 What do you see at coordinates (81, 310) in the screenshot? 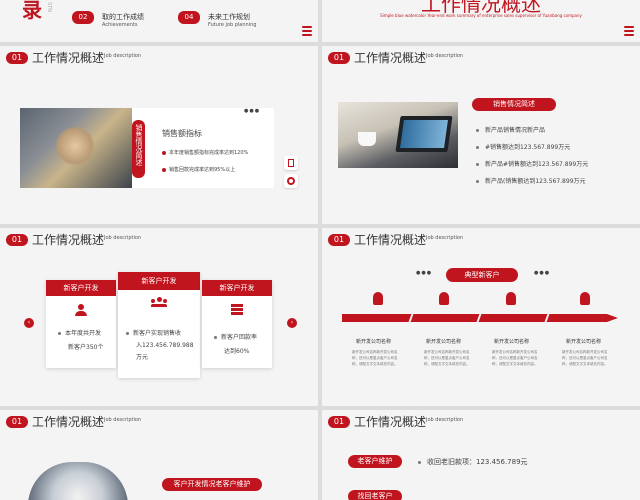
I see `user-icon` at bounding box center [81, 310].